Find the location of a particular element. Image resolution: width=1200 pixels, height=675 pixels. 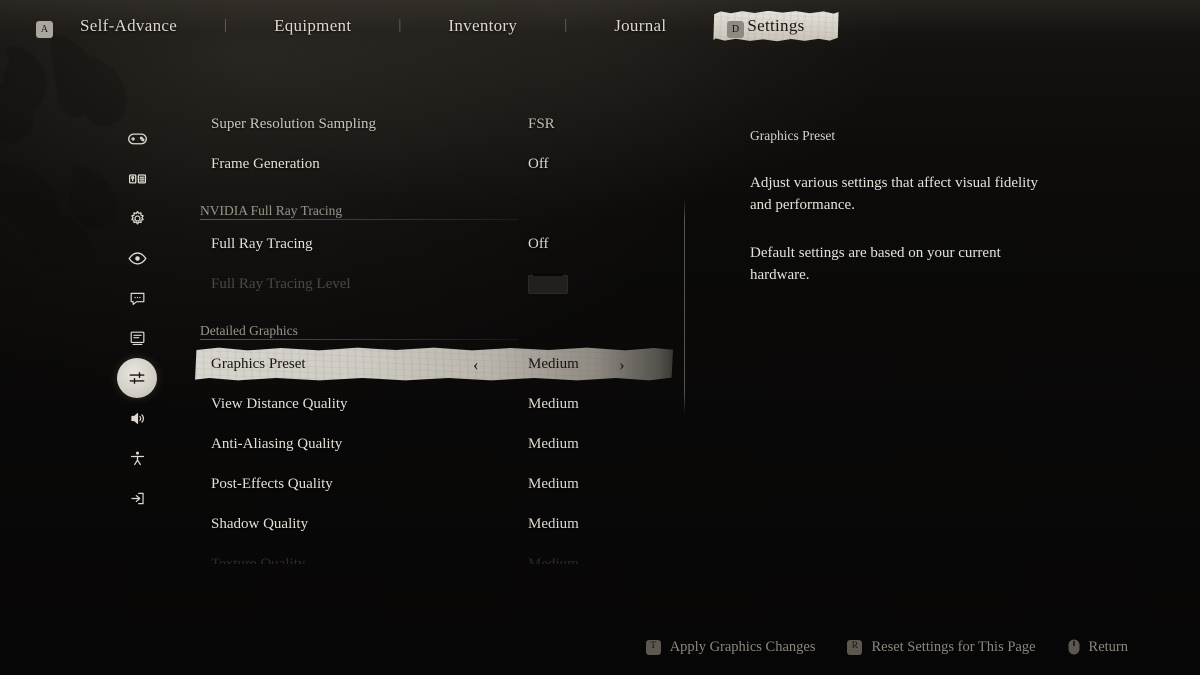

sidebar-item-audio is located at coordinates (137, 418).